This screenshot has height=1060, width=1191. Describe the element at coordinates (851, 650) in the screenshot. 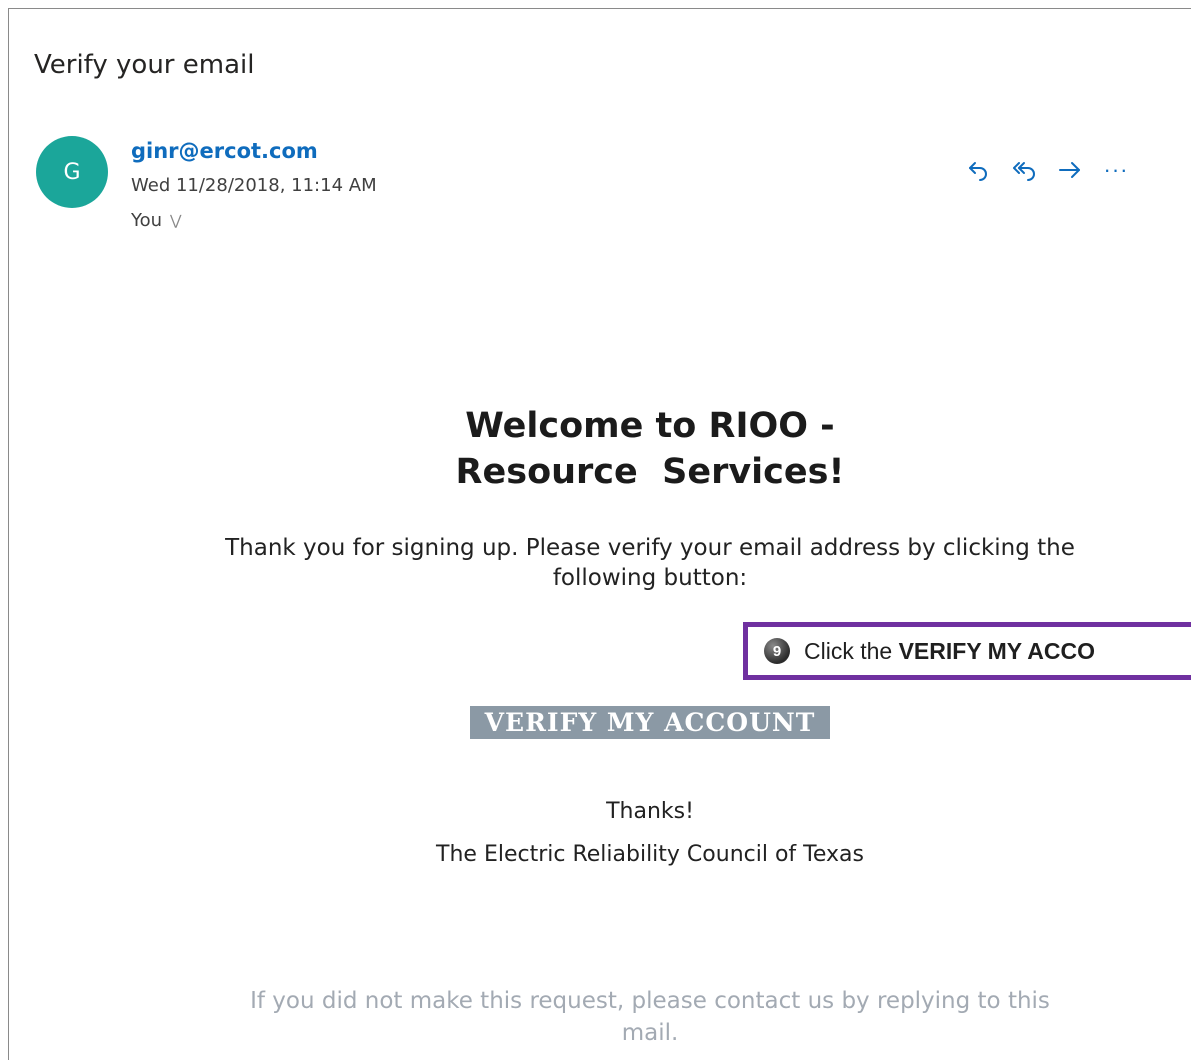

I see `callout-text-prefix: Click the` at that location.